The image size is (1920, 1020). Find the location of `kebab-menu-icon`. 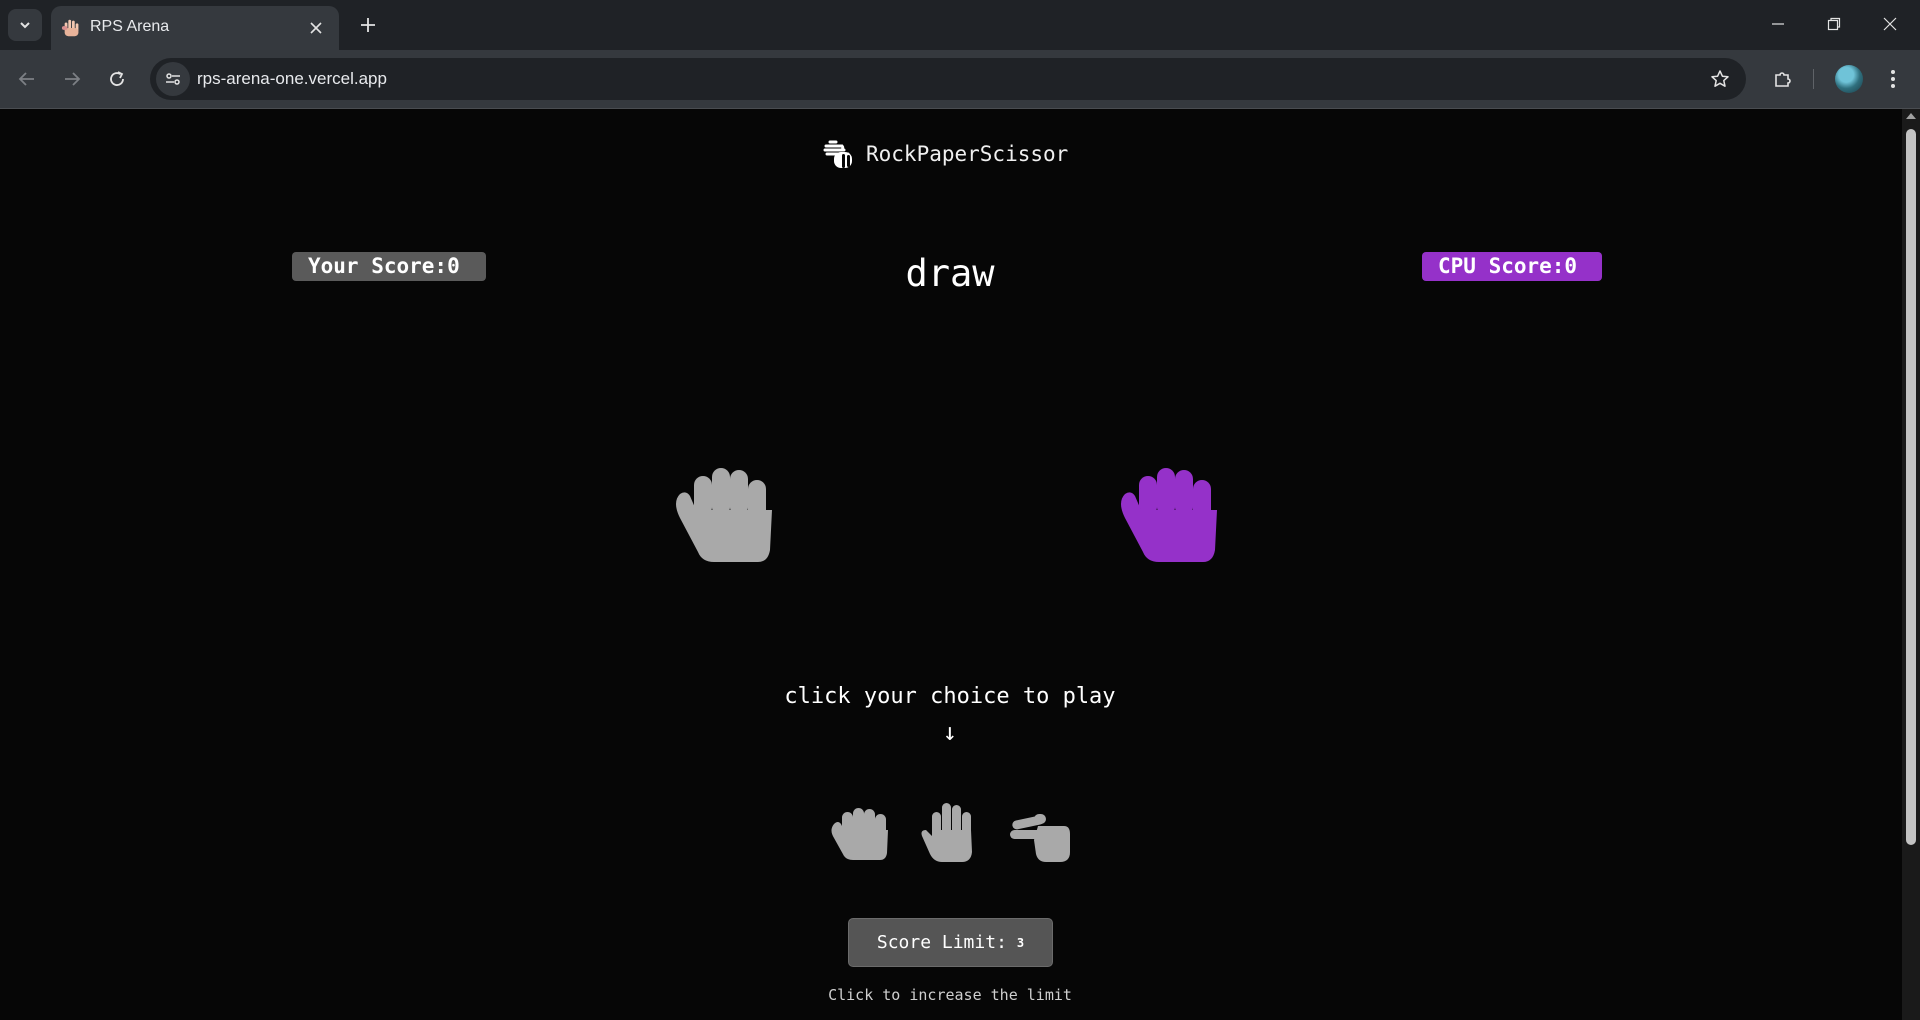

kebab-menu-icon is located at coordinates (1893, 79).